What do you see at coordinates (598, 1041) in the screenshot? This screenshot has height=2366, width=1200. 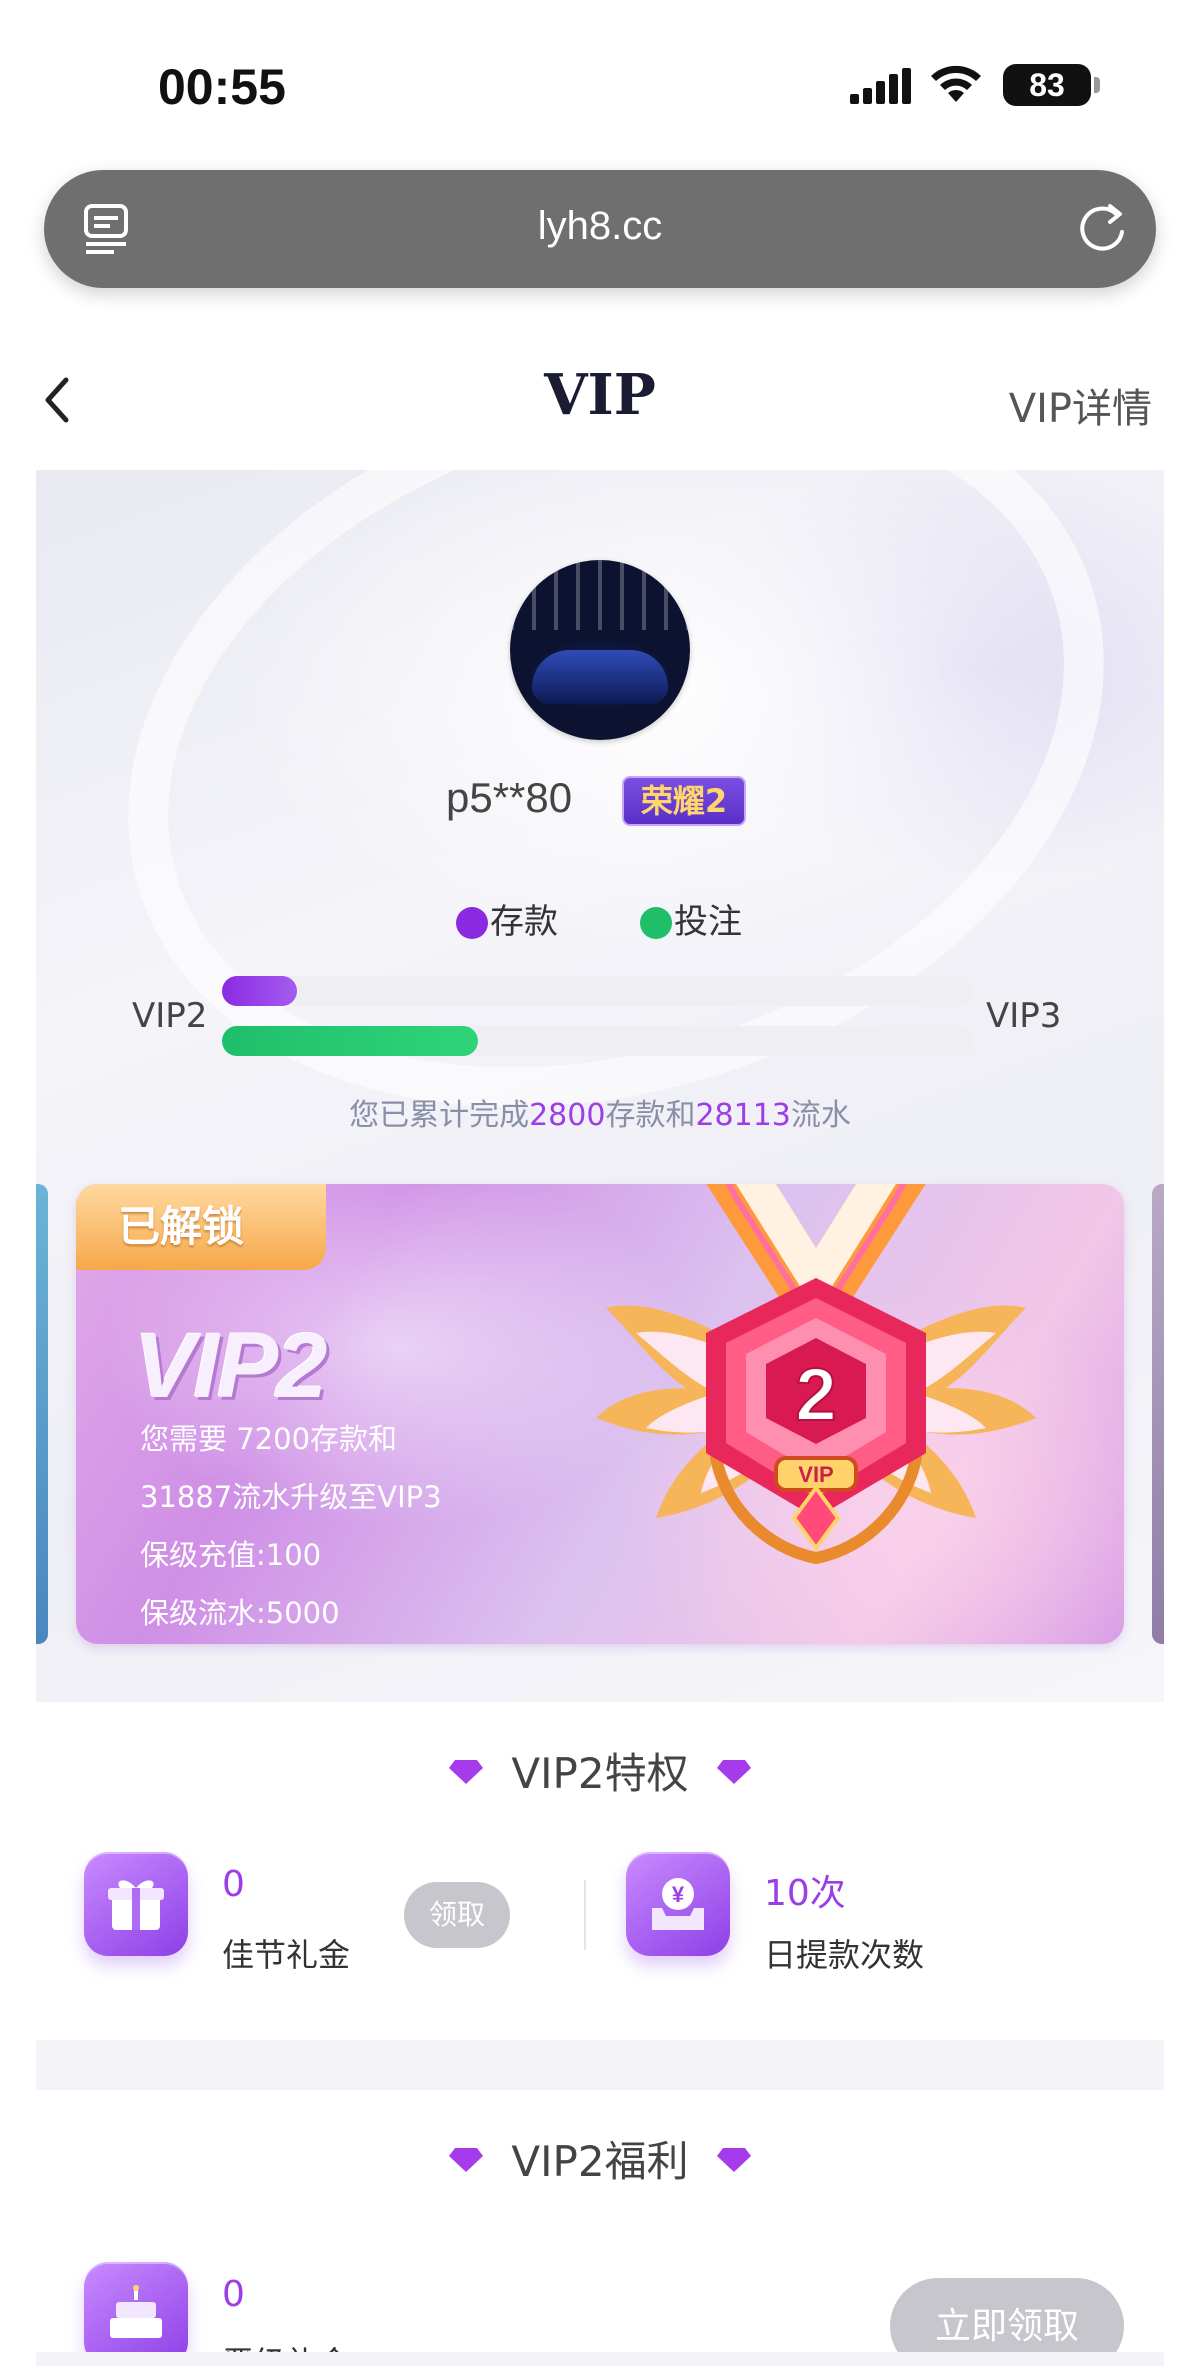 I see `bet-progress-track` at bounding box center [598, 1041].